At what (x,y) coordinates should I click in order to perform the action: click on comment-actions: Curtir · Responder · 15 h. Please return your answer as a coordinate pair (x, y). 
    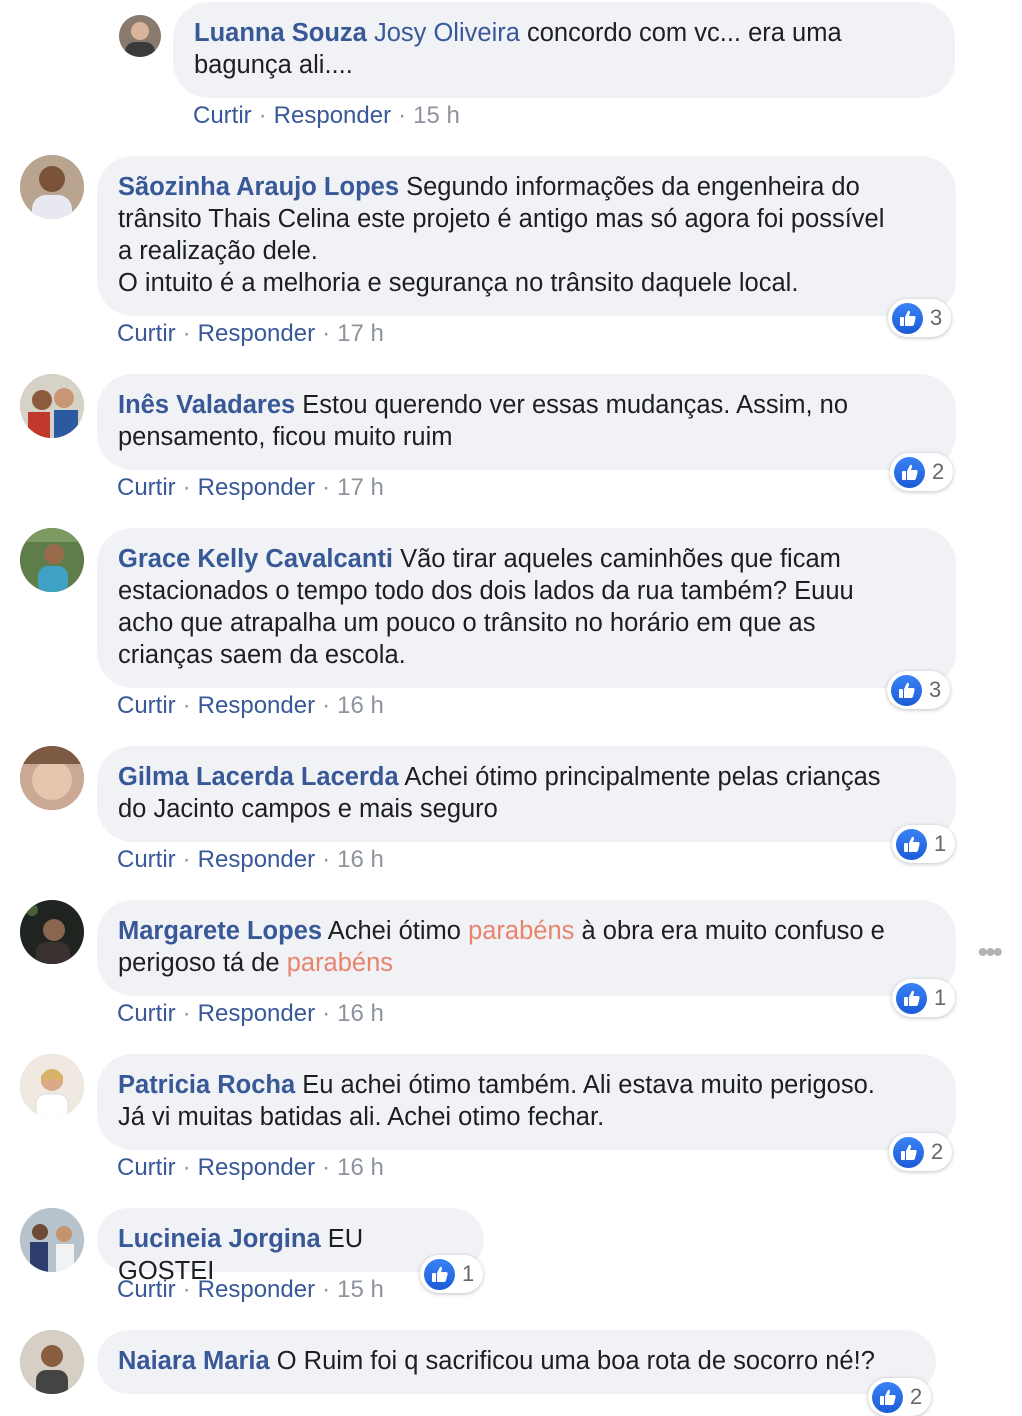
    Looking at the image, I should click on (326, 115).